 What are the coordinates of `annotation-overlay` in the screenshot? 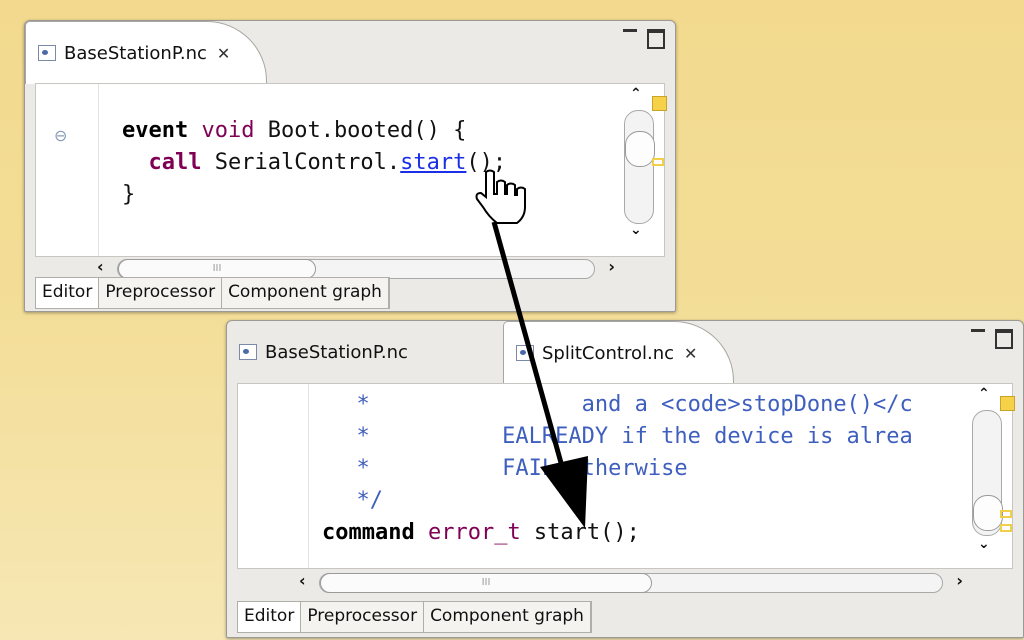 It's located at (531, 348).